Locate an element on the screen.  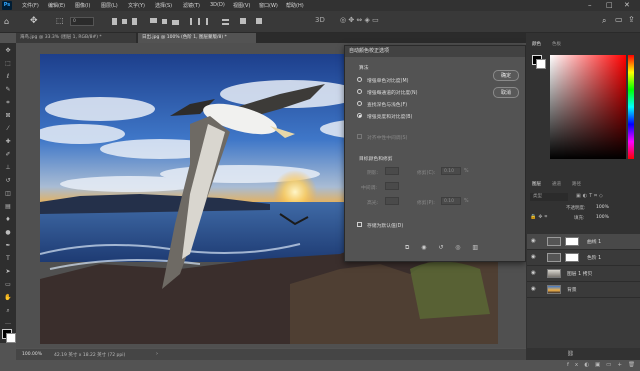
opacity-label: 不透明度: is located at coordinates (576, 208).